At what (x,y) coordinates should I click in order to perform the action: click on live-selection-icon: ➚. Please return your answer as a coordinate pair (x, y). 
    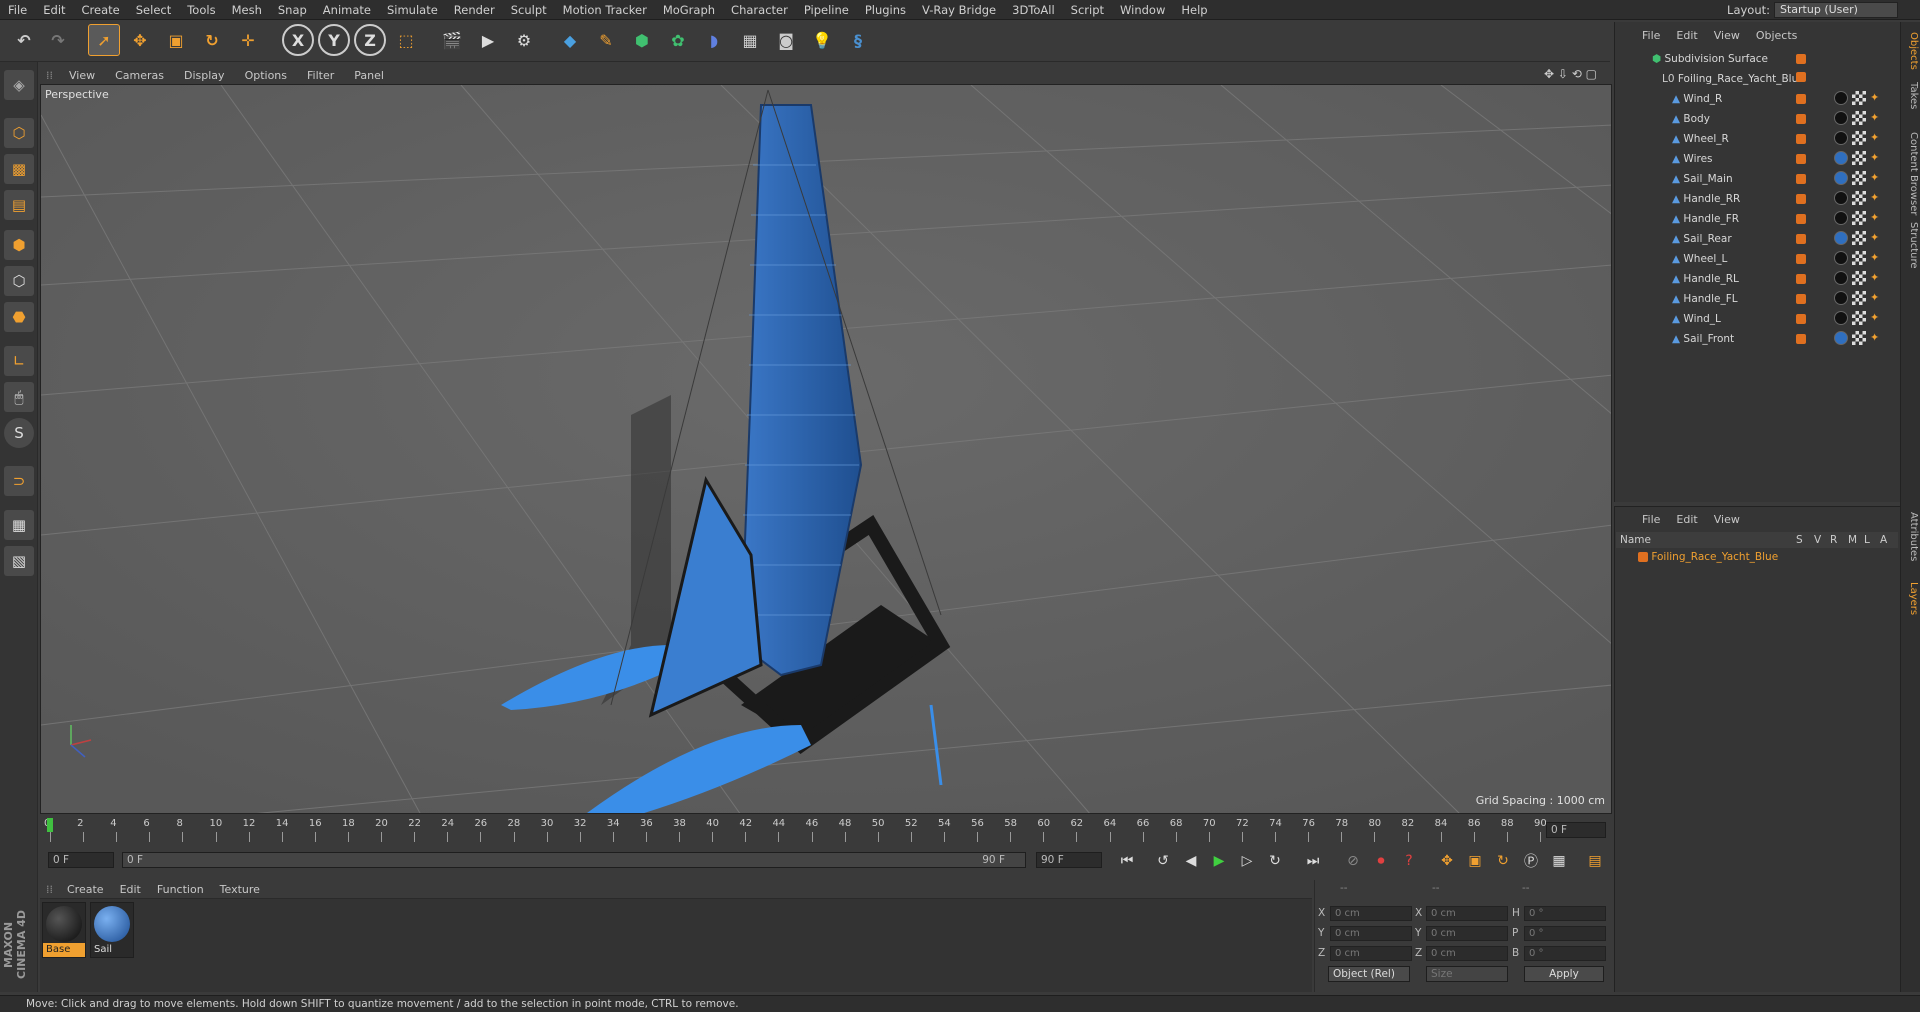
    Looking at the image, I should click on (104, 40).